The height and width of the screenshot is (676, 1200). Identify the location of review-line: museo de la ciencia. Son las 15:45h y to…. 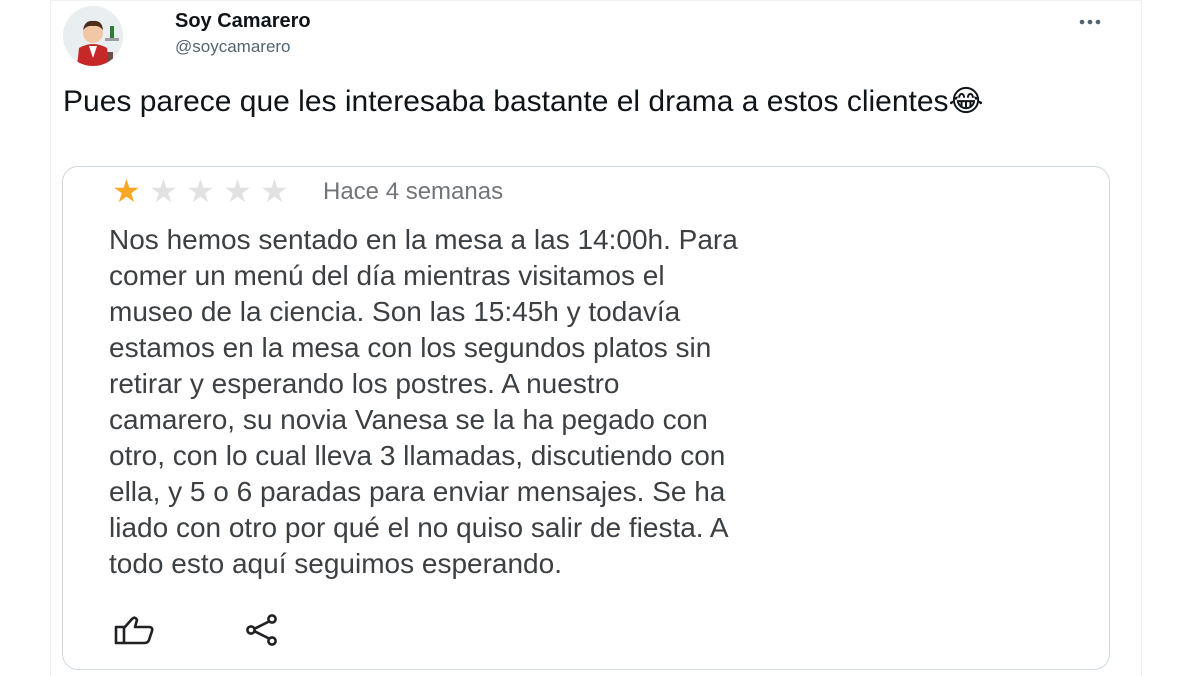
(395, 311).